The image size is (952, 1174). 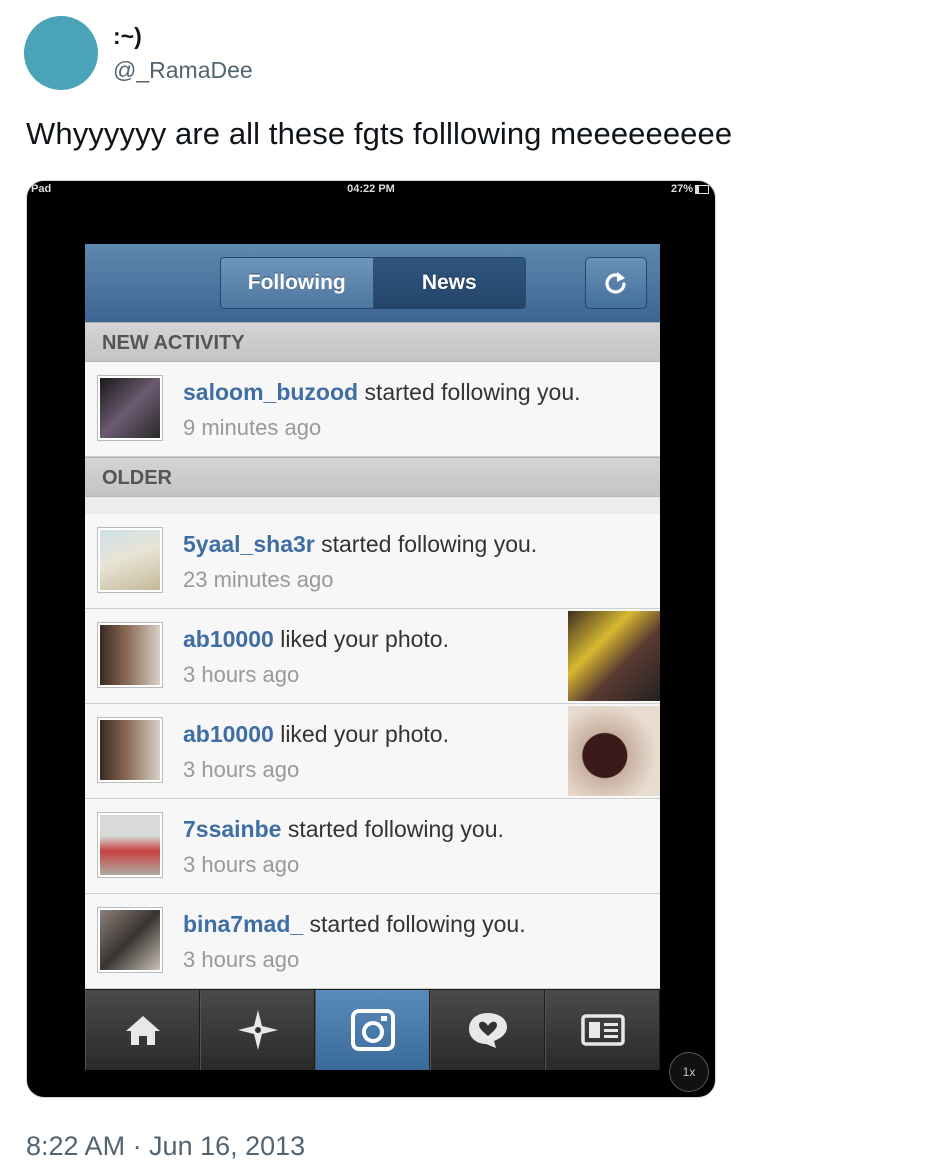 I want to click on author-handle: @_RamaDee, so click(x=183, y=70).